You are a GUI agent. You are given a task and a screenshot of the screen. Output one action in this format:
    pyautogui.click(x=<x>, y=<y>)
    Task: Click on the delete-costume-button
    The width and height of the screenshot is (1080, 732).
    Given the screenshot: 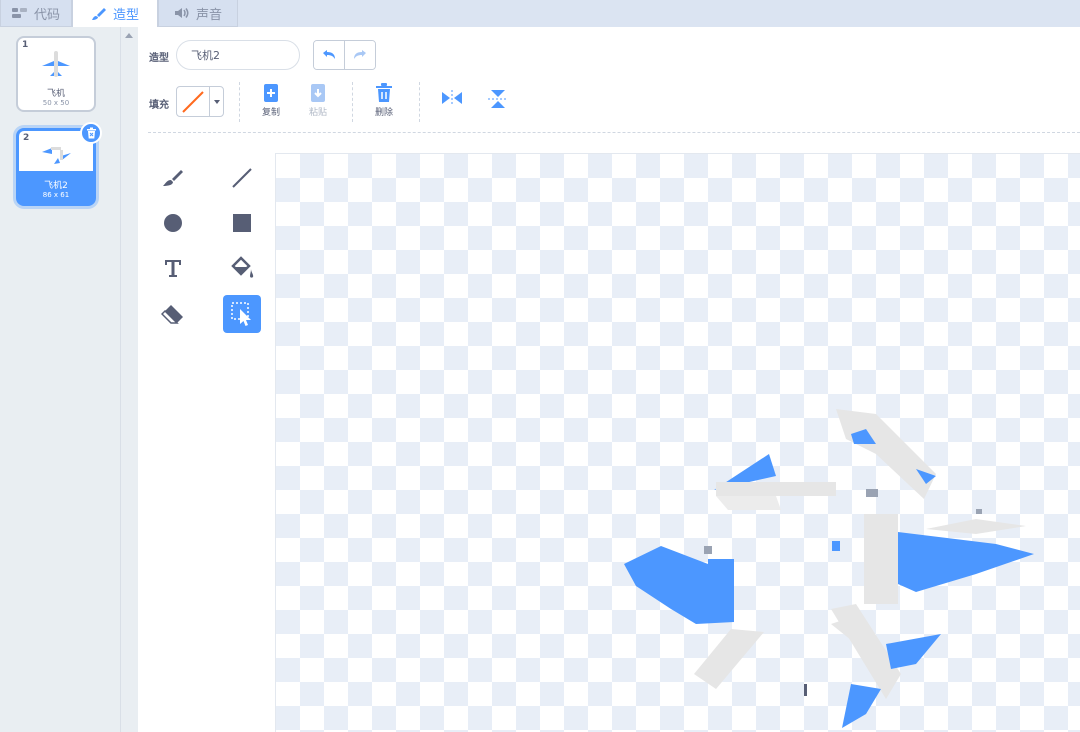 What is the action you would take?
    pyautogui.click(x=91, y=133)
    